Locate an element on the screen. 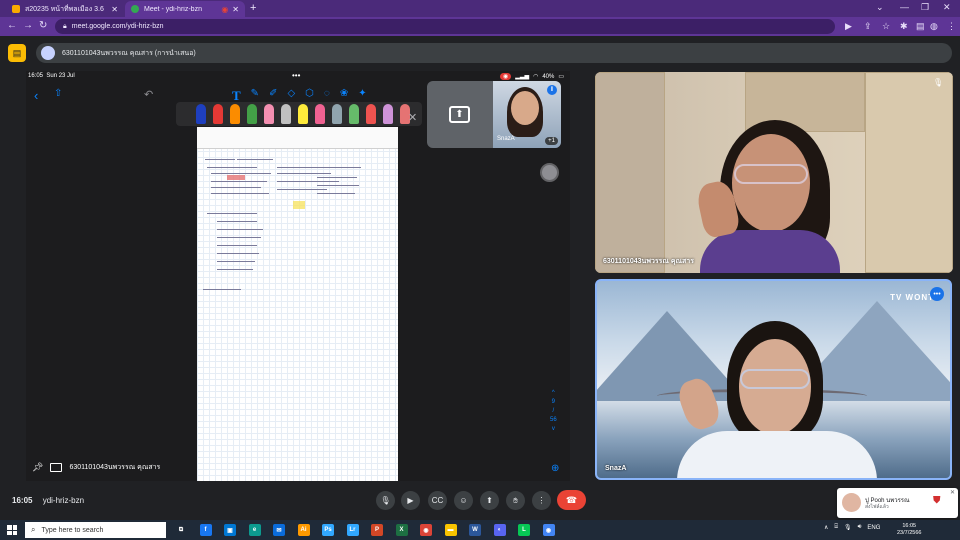 The width and height of the screenshot is (960, 540). presentation-bar: ▤ 6301101043นพวรรณ คุณสาร (การนำเสนอ) is located at coordinates (480, 52).